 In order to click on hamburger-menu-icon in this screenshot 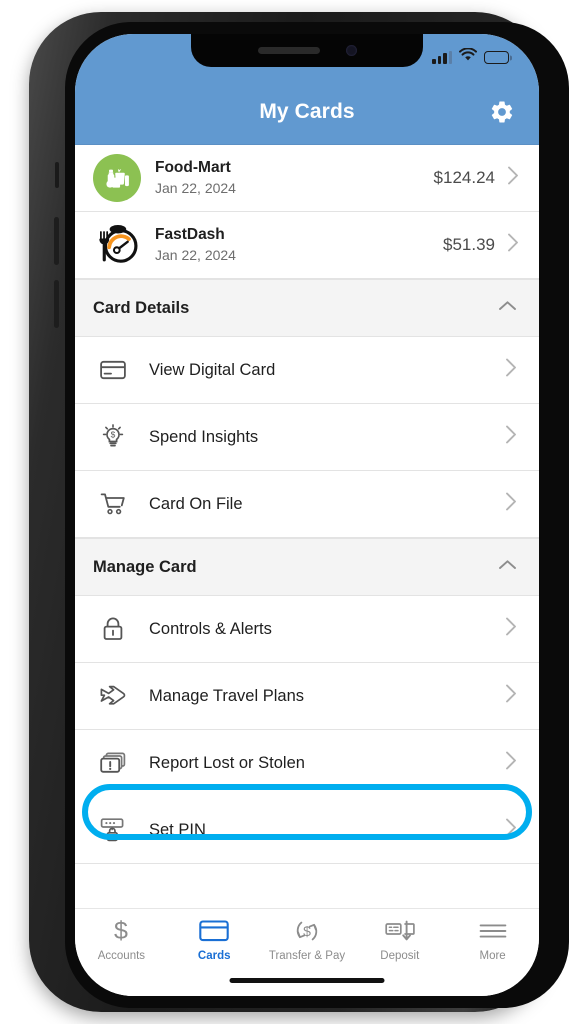, I will do `click(493, 931)`.